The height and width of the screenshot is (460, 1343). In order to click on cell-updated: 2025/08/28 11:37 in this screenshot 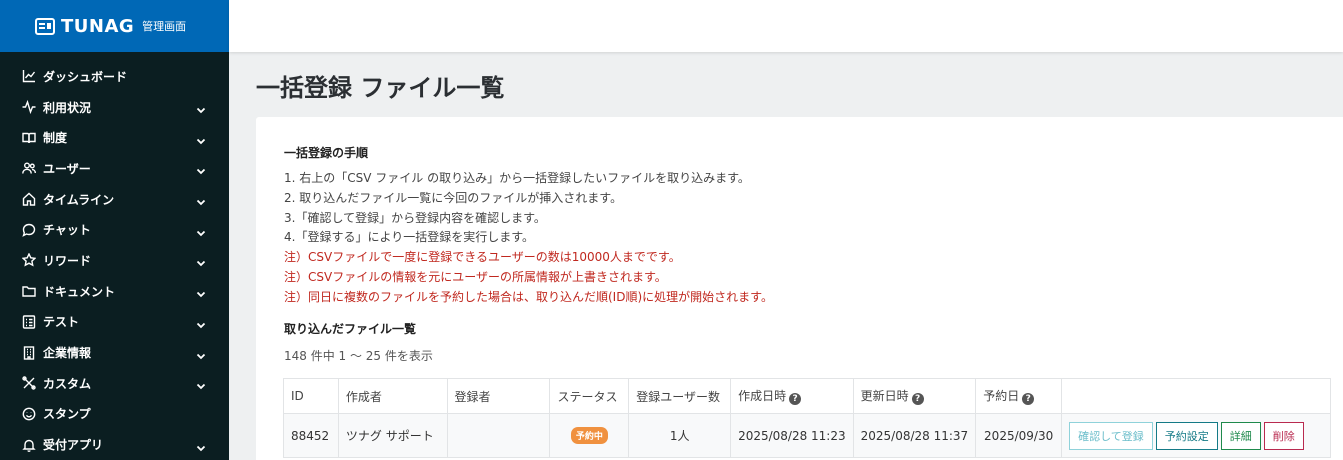, I will do `click(914, 435)`.